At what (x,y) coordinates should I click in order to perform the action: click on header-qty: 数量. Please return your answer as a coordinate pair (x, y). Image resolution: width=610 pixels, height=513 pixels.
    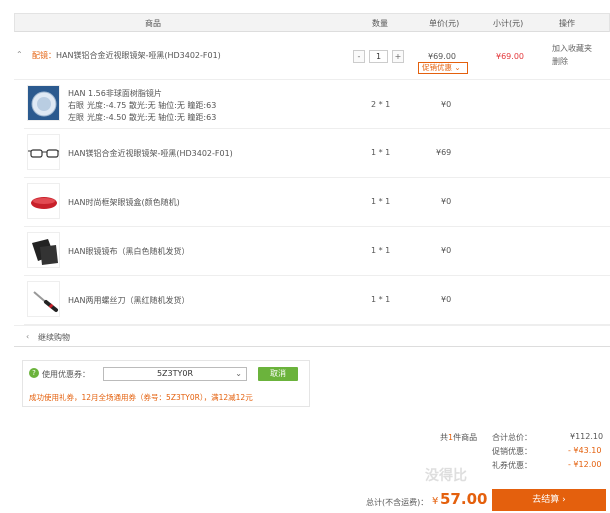
    Looking at the image, I should click on (380, 23).